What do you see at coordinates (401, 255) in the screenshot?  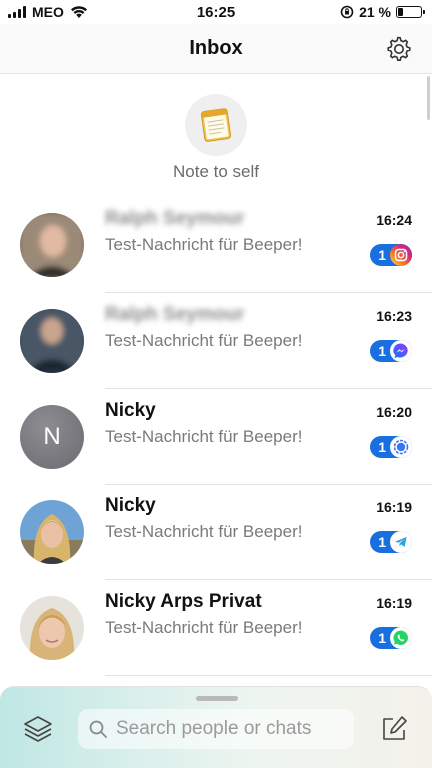 I see `instagram-icon` at bounding box center [401, 255].